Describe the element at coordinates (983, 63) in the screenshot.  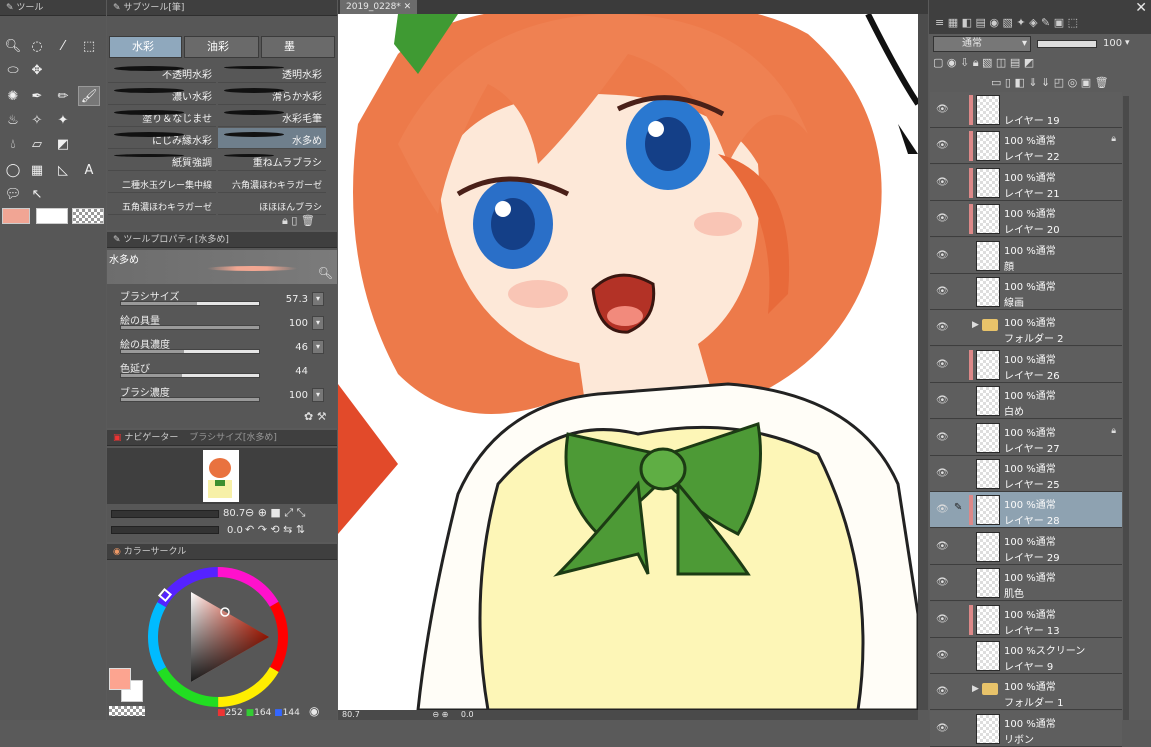
I see `layer-tool-icons: ▢ ◉ ⇩ 🔒︎ ▧ ◫ ▤ ◩` at that location.